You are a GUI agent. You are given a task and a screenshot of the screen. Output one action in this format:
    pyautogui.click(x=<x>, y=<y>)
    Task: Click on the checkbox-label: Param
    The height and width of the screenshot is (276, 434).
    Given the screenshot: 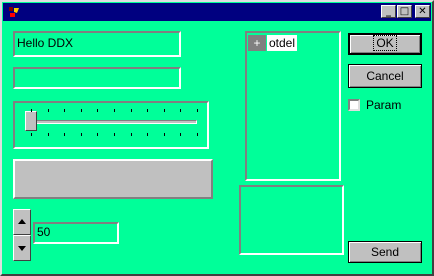 What is the action you would take?
    pyautogui.click(x=384, y=105)
    